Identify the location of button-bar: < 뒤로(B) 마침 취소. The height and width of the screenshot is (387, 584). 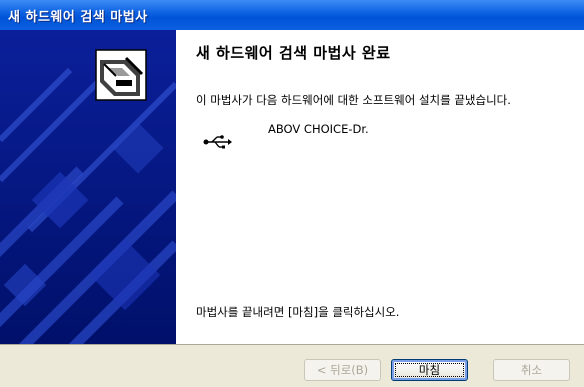
(292, 365).